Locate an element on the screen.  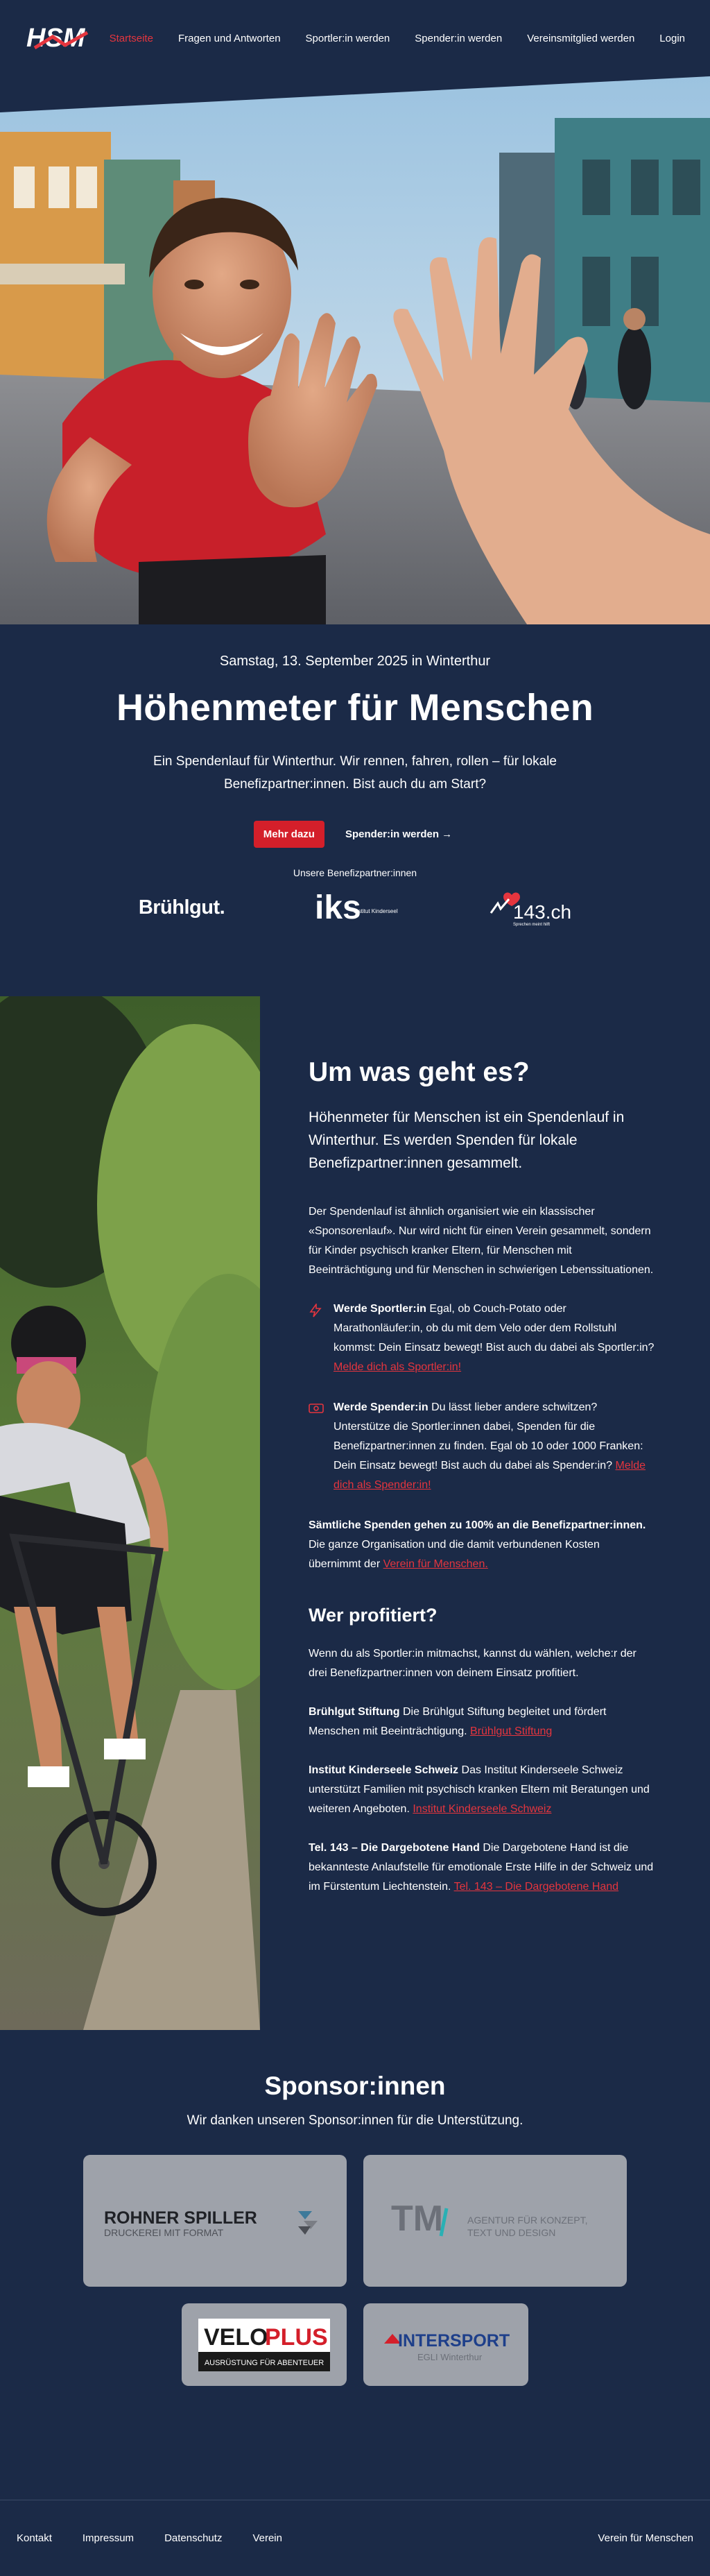
sponsor-rohner-spiller: ROHNER SPILLER DRUCKEREI MIT FORMAT is located at coordinates (215, 2221).